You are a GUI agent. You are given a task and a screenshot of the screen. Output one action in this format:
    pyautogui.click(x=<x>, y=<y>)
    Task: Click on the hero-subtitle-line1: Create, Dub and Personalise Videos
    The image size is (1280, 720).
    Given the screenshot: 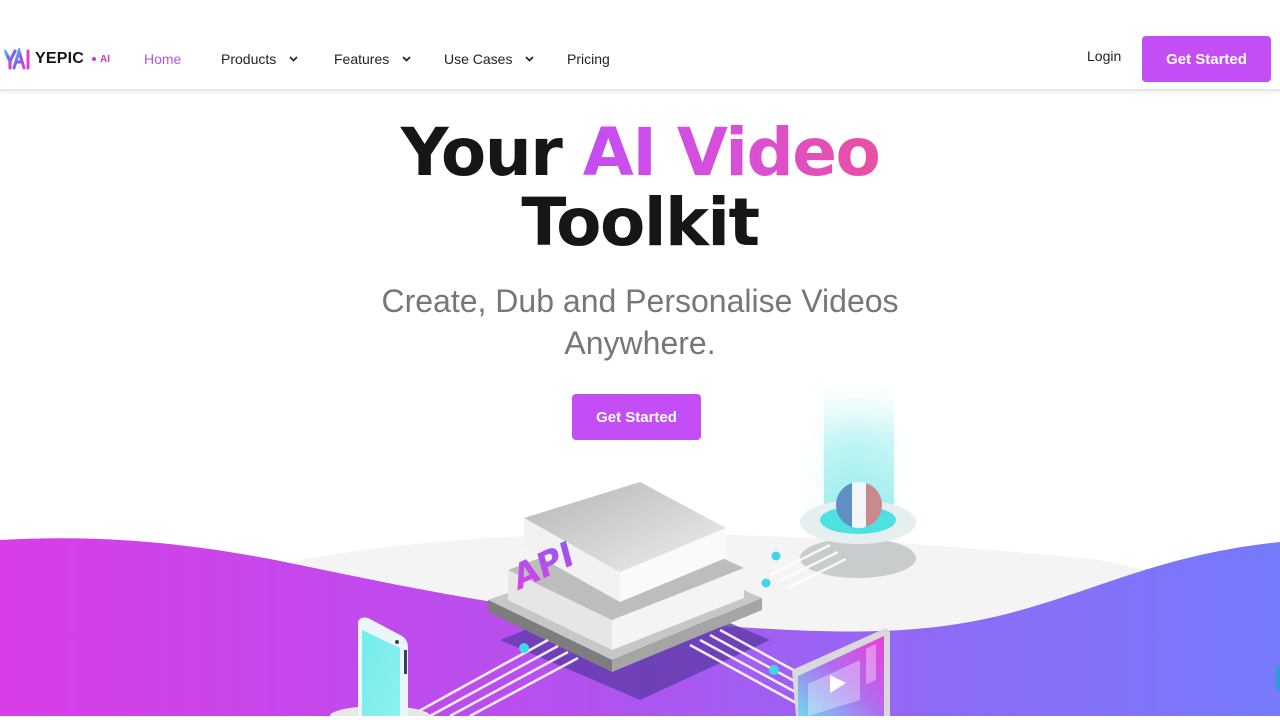 What is the action you would take?
    pyautogui.click(x=640, y=301)
    